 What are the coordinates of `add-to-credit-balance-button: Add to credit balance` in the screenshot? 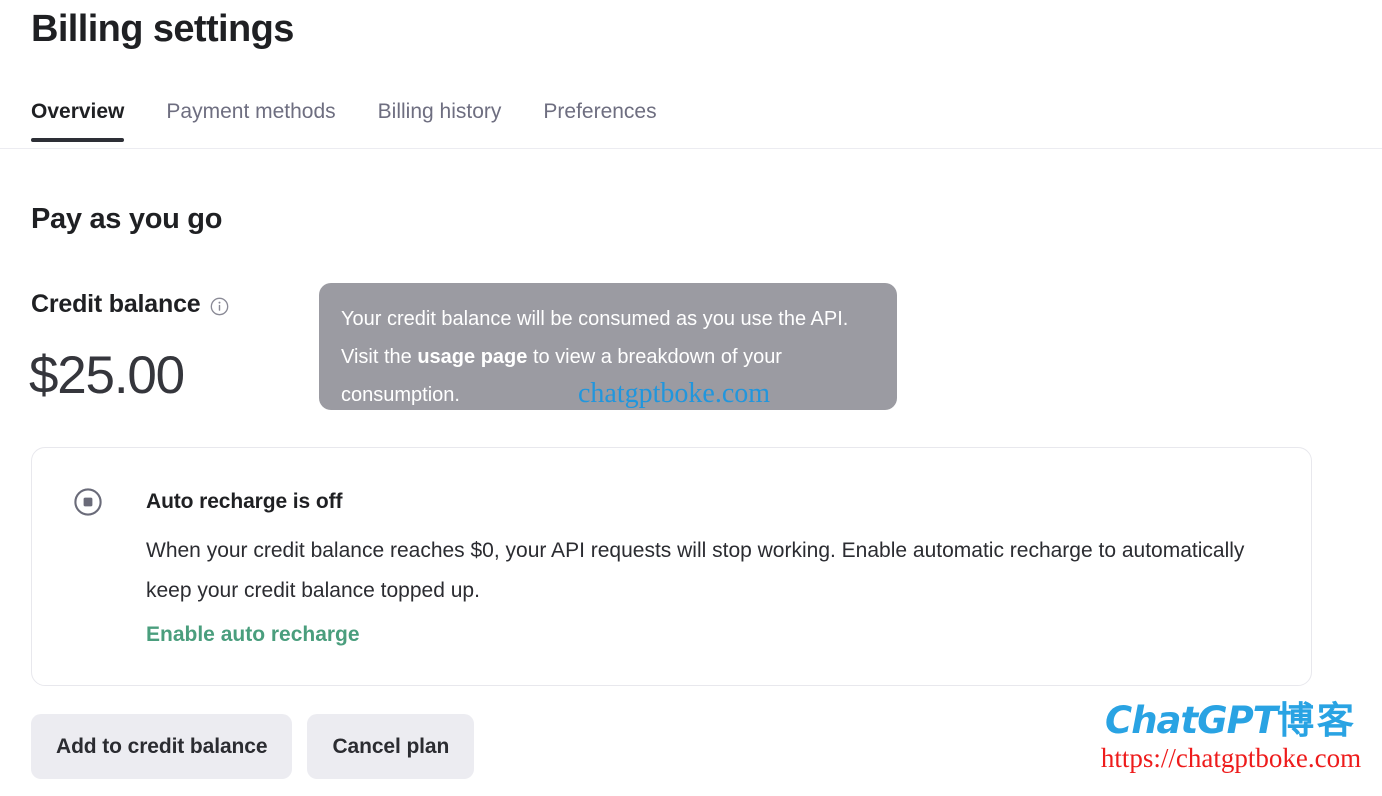 It's located at (162, 746).